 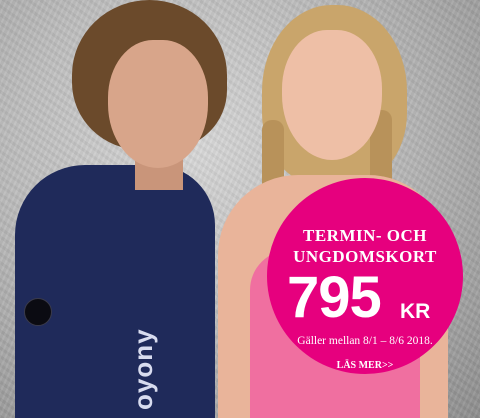 What do you see at coordinates (143, 369) in the screenshot?
I see `shirt-print: oyony` at bounding box center [143, 369].